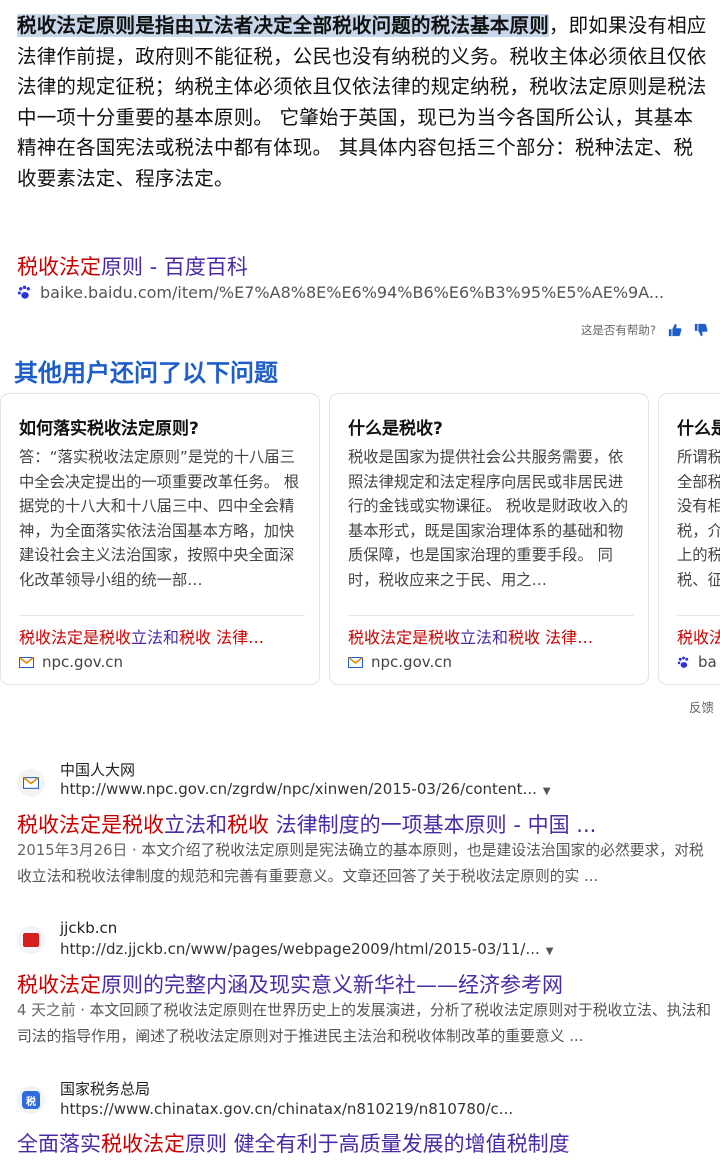 Image resolution: width=720 pixels, height=1168 pixels. What do you see at coordinates (89, 928) in the screenshot?
I see `result-site-name: jjckb.cn` at bounding box center [89, 928].